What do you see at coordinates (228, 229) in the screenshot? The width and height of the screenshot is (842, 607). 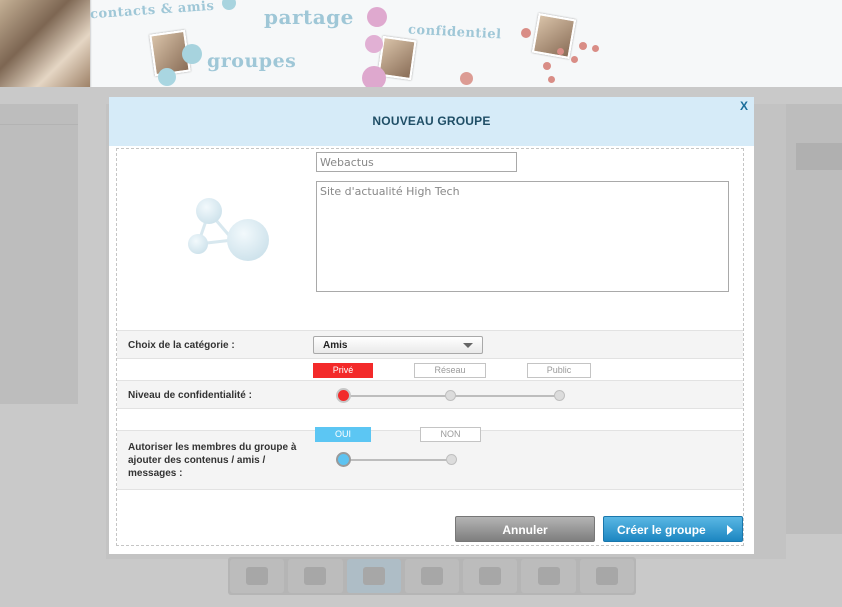 I see `network-bubbles-icon` at bounding box center [228, 229].